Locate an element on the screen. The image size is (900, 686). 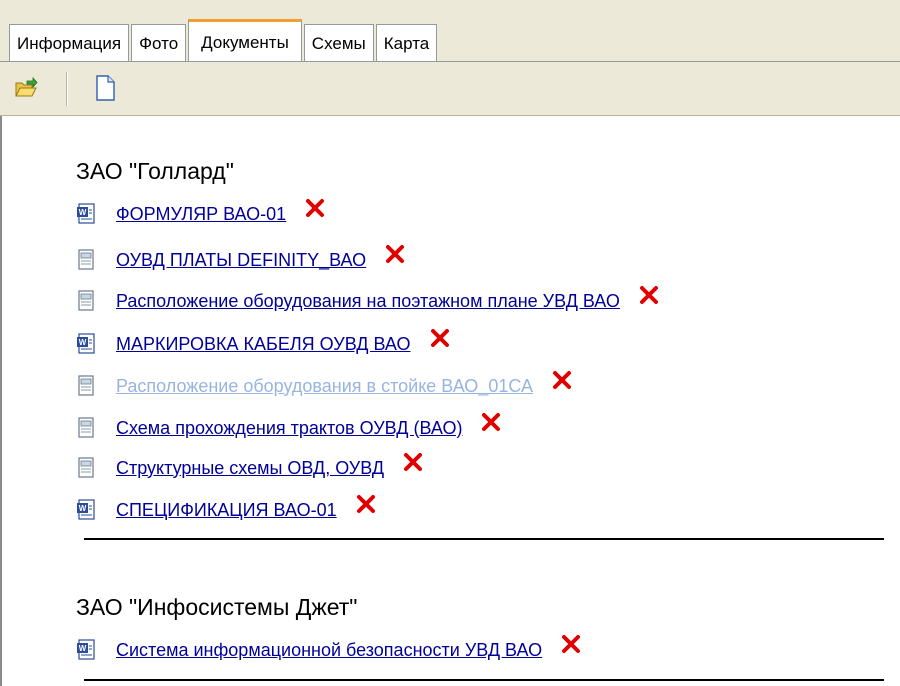
tab-photo: Фото is located at coordinates (159, 43).